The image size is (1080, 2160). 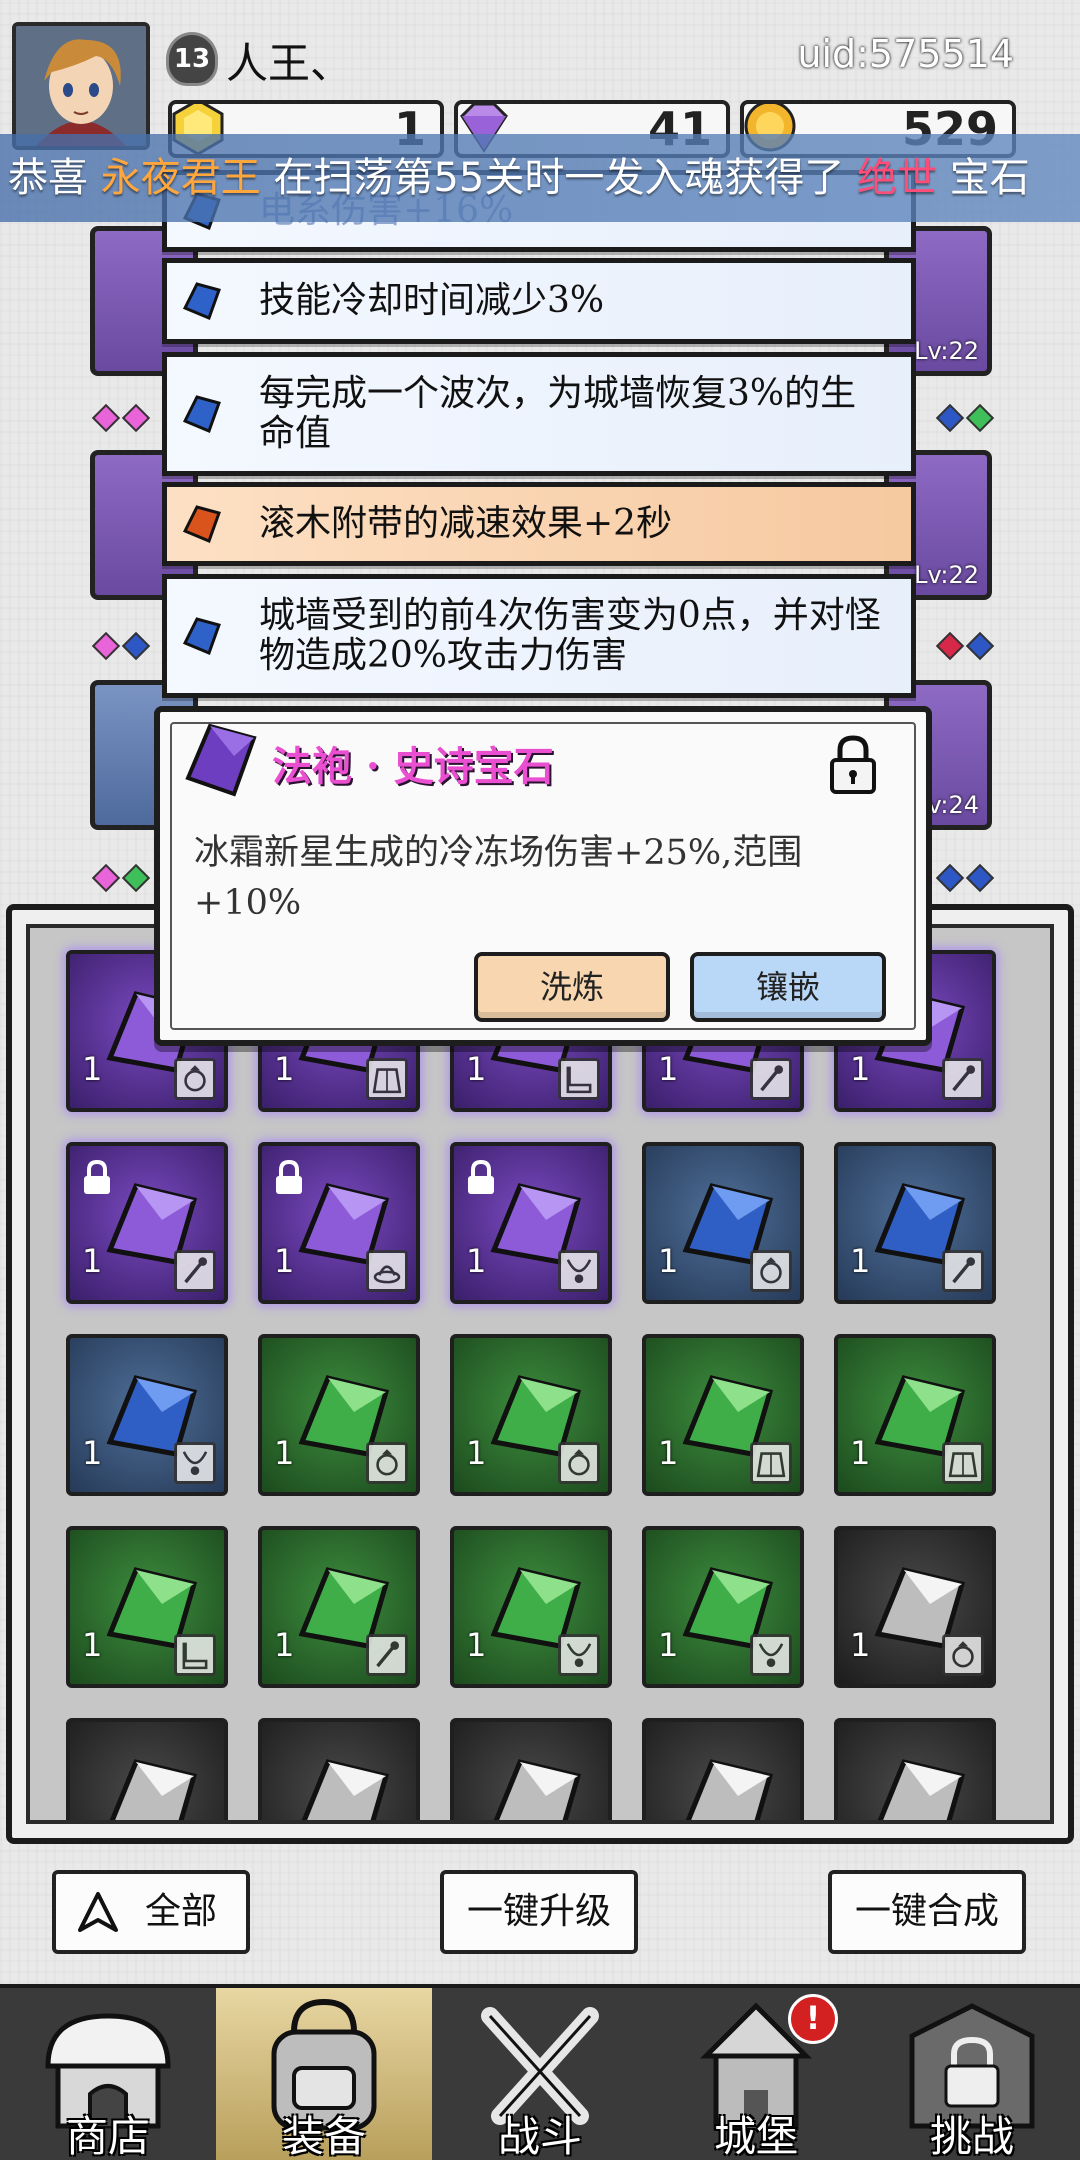 What do you see at coordinates (559, 178) in the screenshot?
I see `ticker-middle: 在扫荡第55关时一发入魂获得了` at bounding box center [559, 178].